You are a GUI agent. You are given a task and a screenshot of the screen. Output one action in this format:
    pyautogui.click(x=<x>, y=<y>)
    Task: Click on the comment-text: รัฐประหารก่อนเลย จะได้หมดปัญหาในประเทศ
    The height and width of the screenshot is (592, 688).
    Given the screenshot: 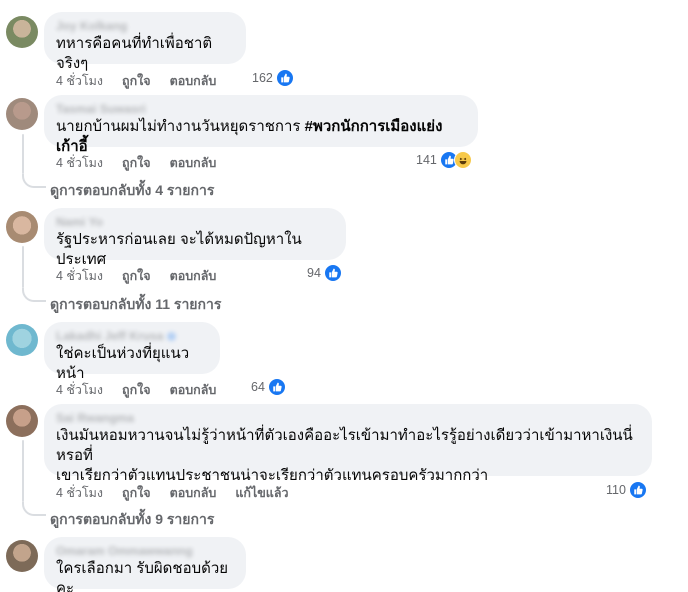 What is the action you would take?
    pyautogui.click(x=179, y=249)
    